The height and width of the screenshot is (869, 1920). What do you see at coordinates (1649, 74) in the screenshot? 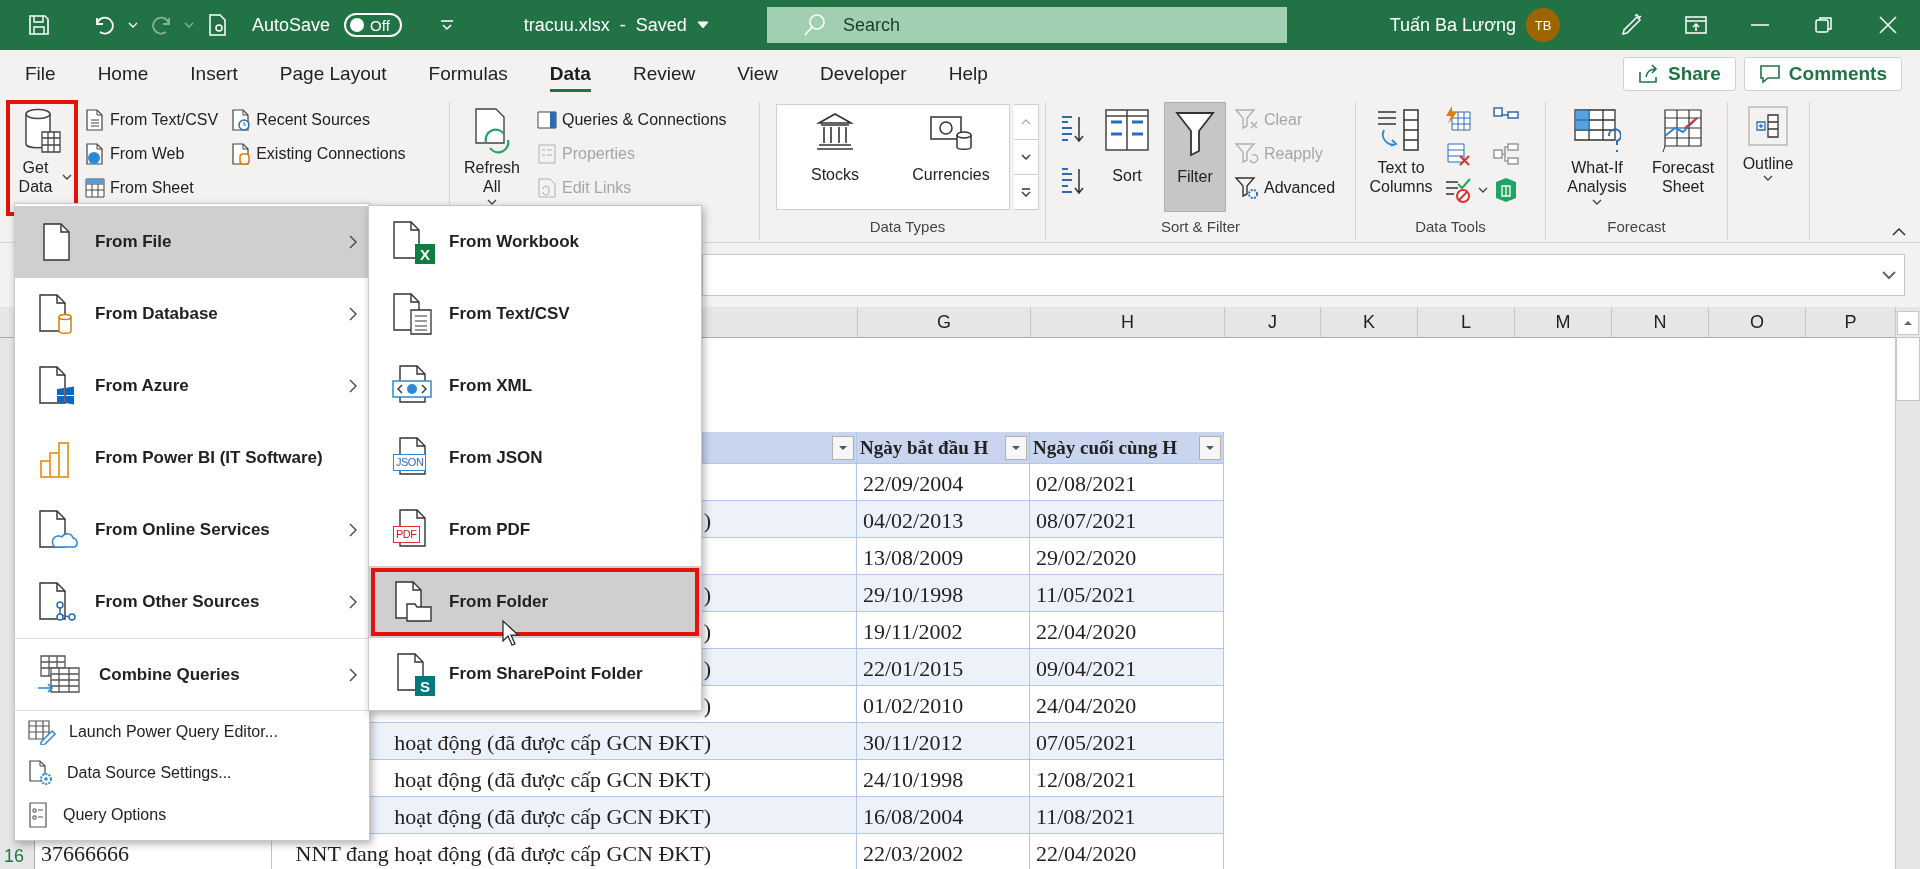
I see `share-icon` at bounding box center [1649, 74].